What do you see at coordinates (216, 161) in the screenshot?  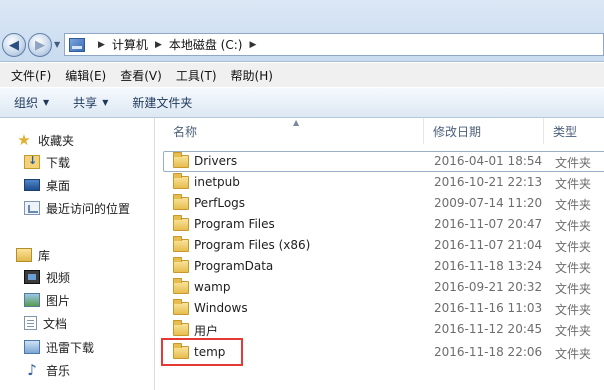 I see `file-name: Drivers` at bounding box center [216, 161].